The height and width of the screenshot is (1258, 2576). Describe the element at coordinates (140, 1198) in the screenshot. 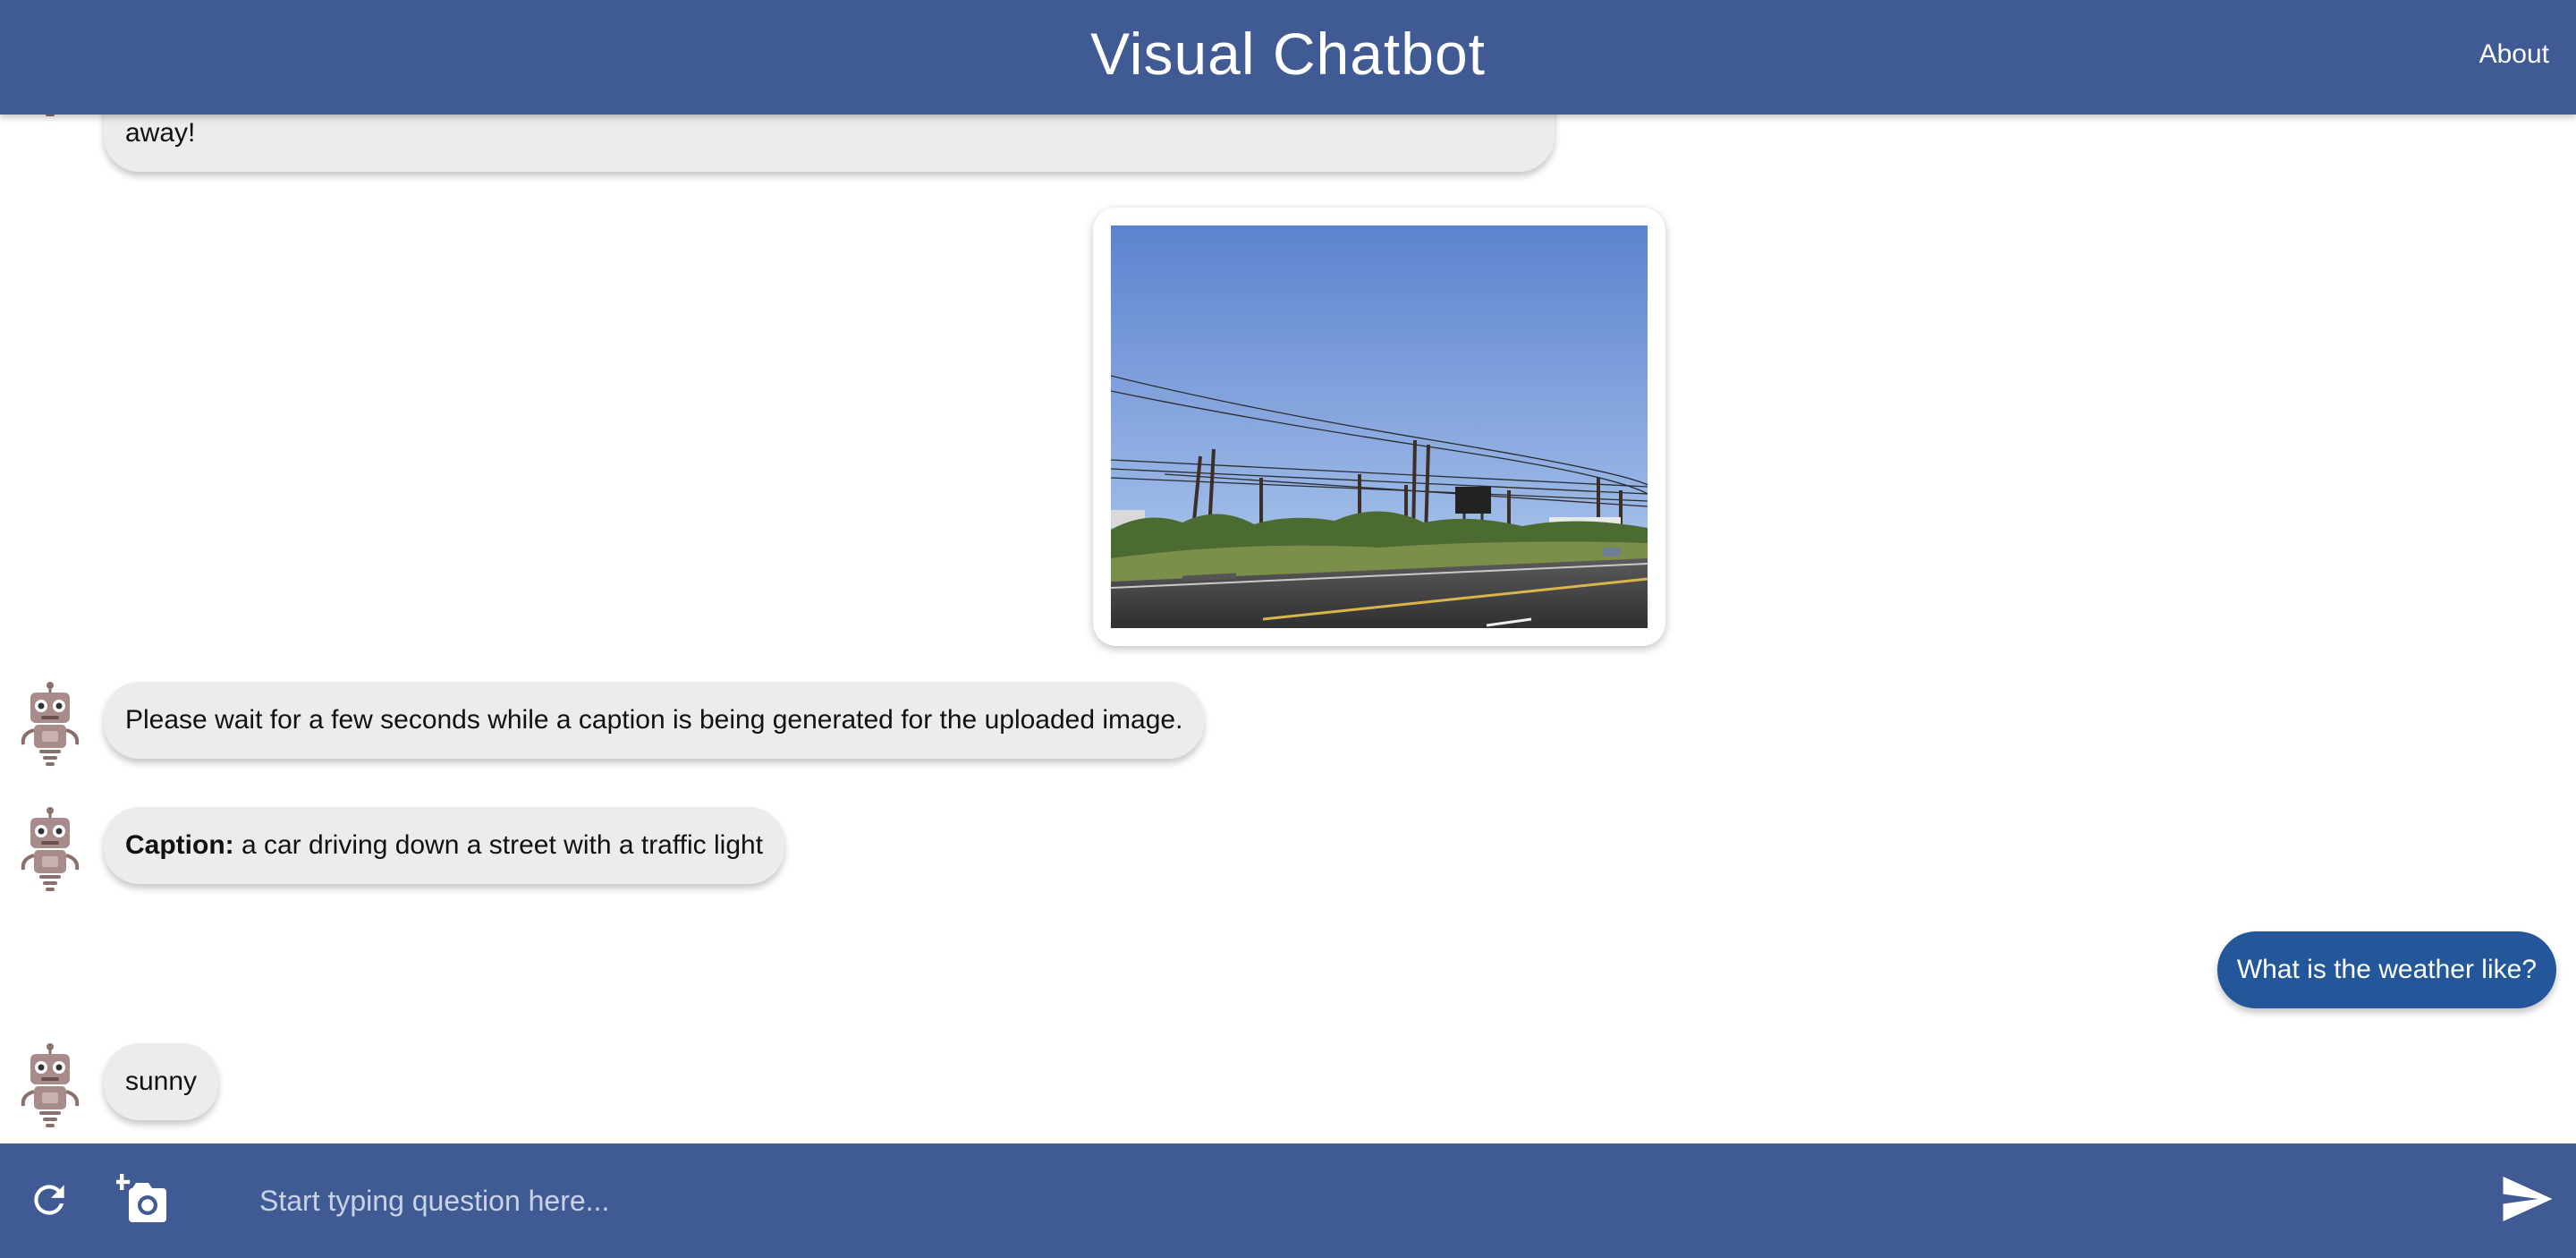

I see `add-photo-icon` at that location.